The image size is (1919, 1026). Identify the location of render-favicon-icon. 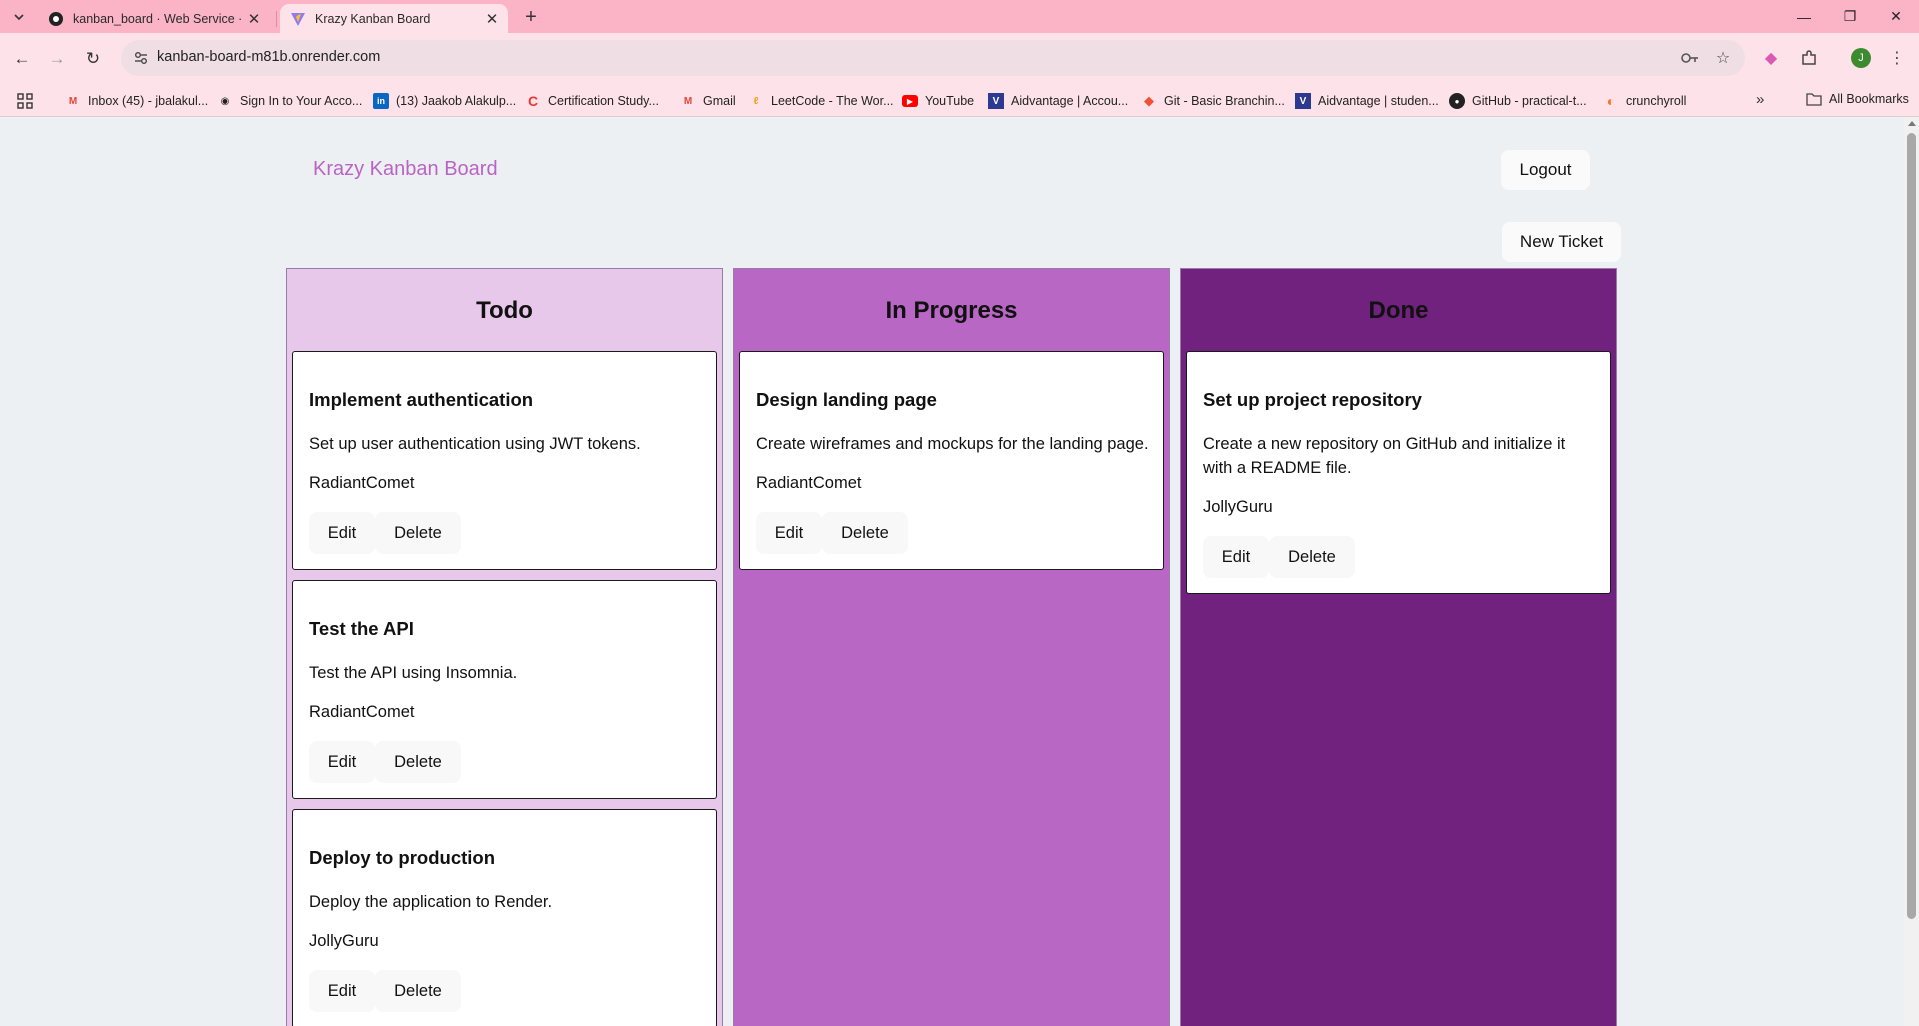
(56, 19).